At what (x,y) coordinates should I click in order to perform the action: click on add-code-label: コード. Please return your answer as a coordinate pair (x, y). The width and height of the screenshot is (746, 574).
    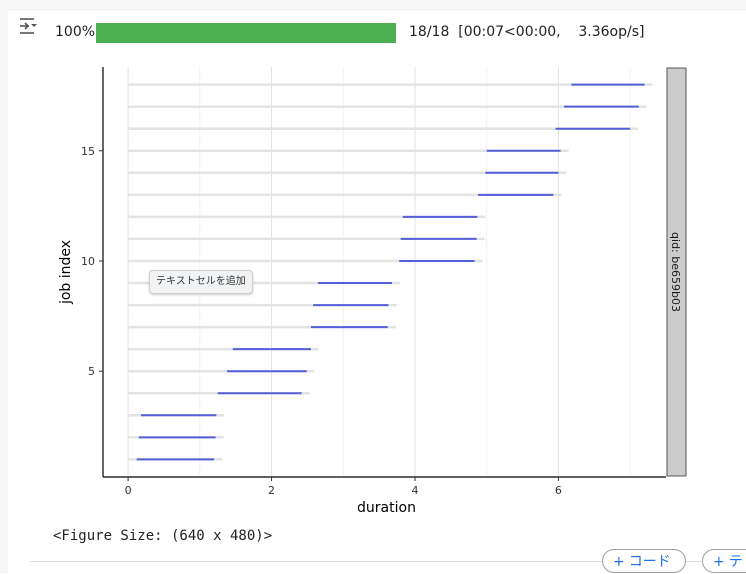
    Looking at the image, I should click on (649, 562).